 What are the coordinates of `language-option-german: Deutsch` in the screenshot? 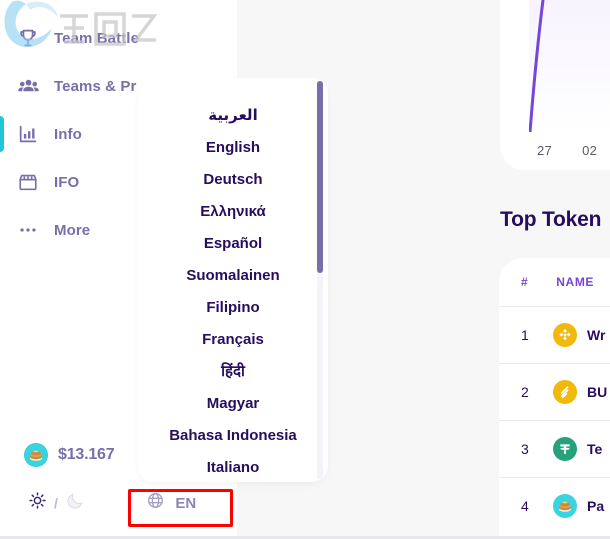 It's located at (233, 180).